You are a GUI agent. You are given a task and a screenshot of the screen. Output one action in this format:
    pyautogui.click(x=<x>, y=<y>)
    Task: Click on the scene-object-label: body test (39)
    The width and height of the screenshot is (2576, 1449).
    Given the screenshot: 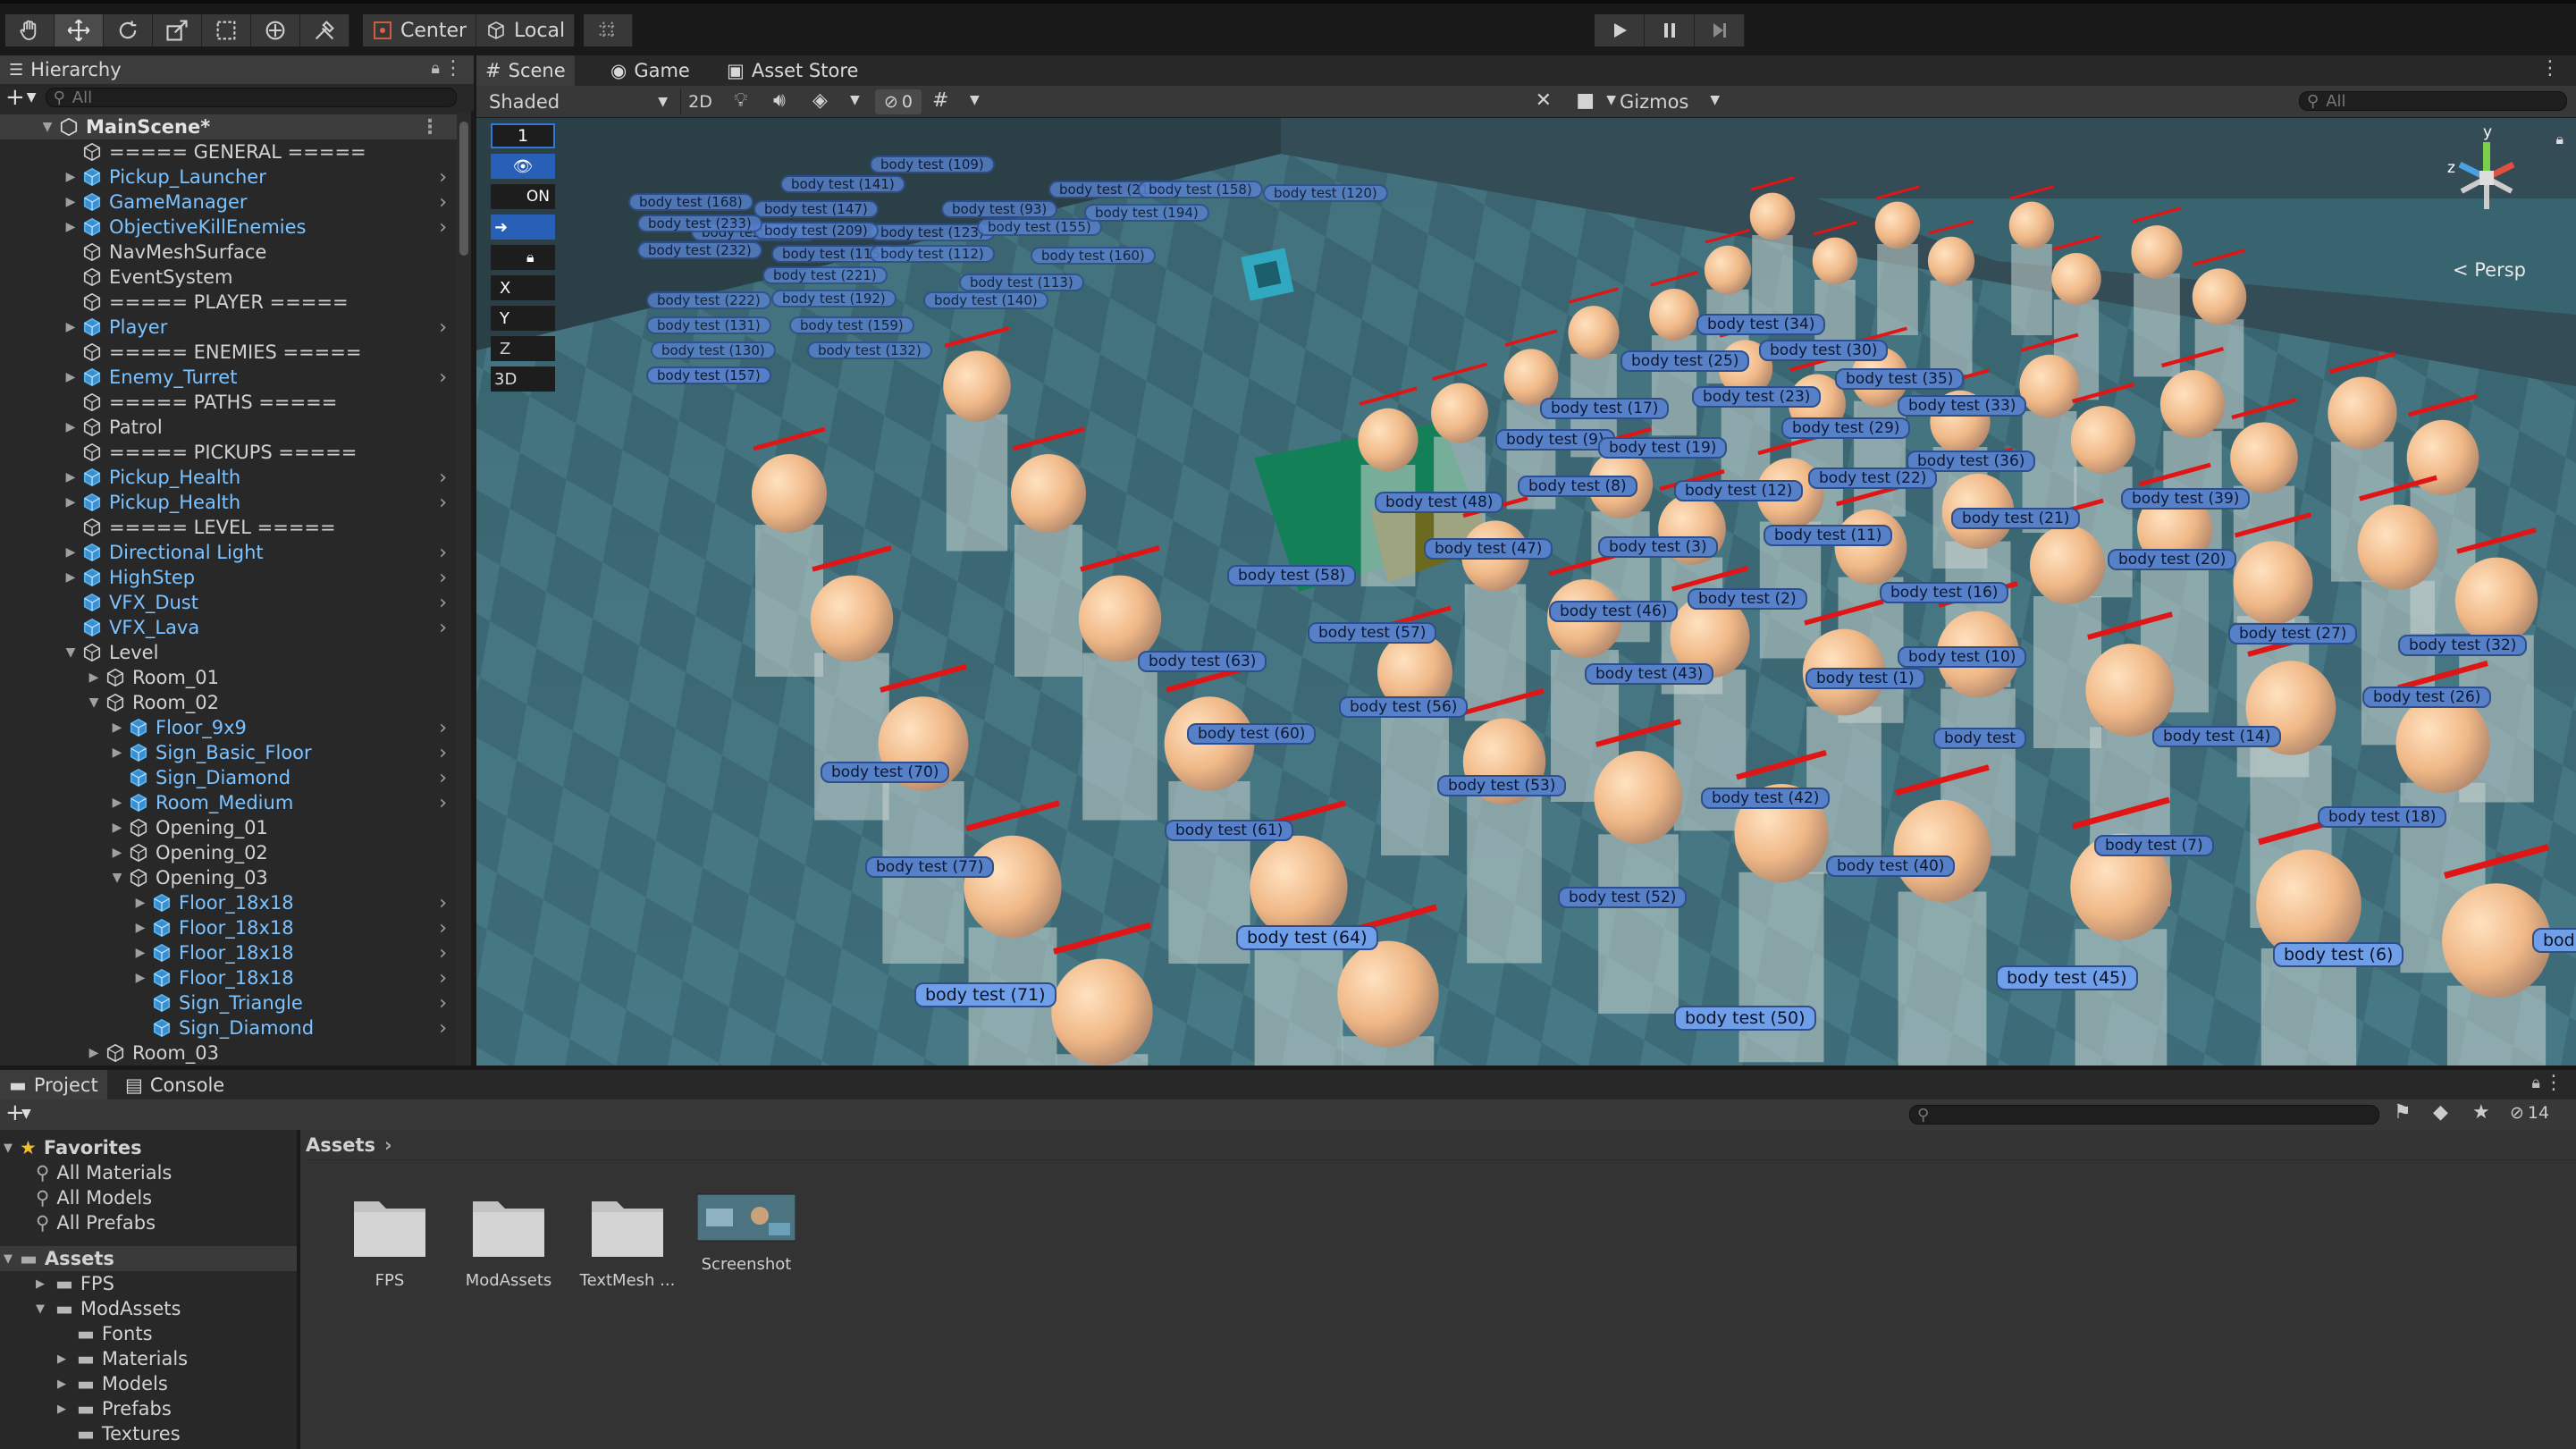 What is the action you would take?
    pyautogui.click(x=2186, y=499)
    